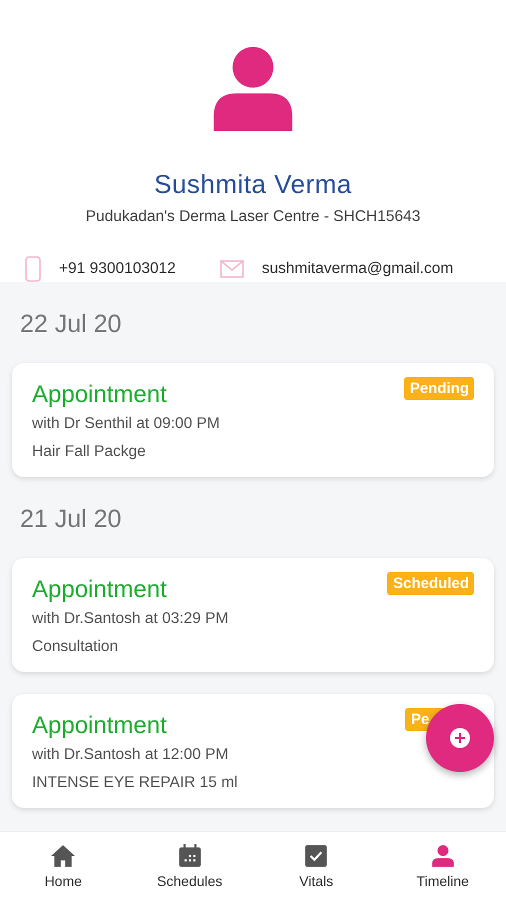 The height and width of the screenshot is (900, 506). What do you see at coordinates (253, 751) in the screenshot?
I see `appointment-card: Appointment Pe with Dr.Santosh at 12:00 PM INTENSE EYE REPAIR 15 ml` at bounding box center [253, 751].